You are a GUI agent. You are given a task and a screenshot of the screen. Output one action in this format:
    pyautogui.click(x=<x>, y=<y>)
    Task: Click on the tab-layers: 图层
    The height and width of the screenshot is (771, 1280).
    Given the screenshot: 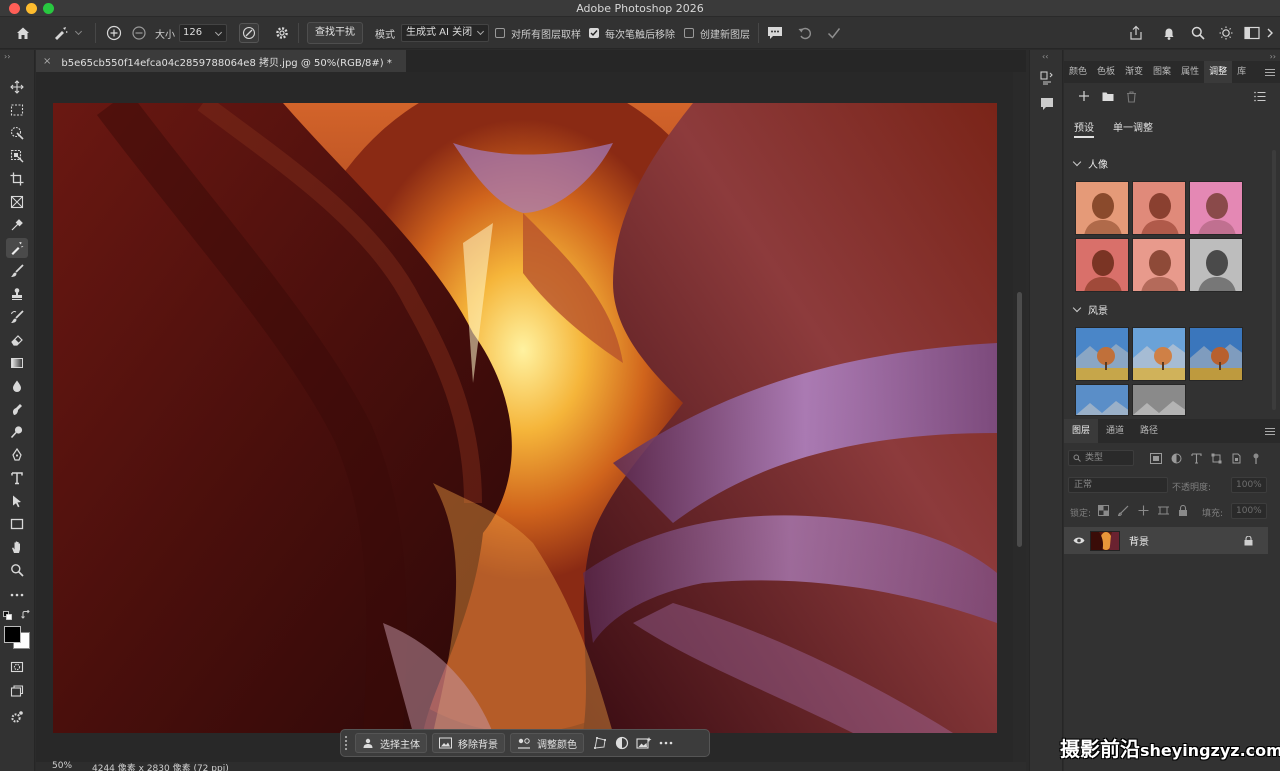 What is the action you would take?
    pyautogui.click(x=1081, y=431)
    